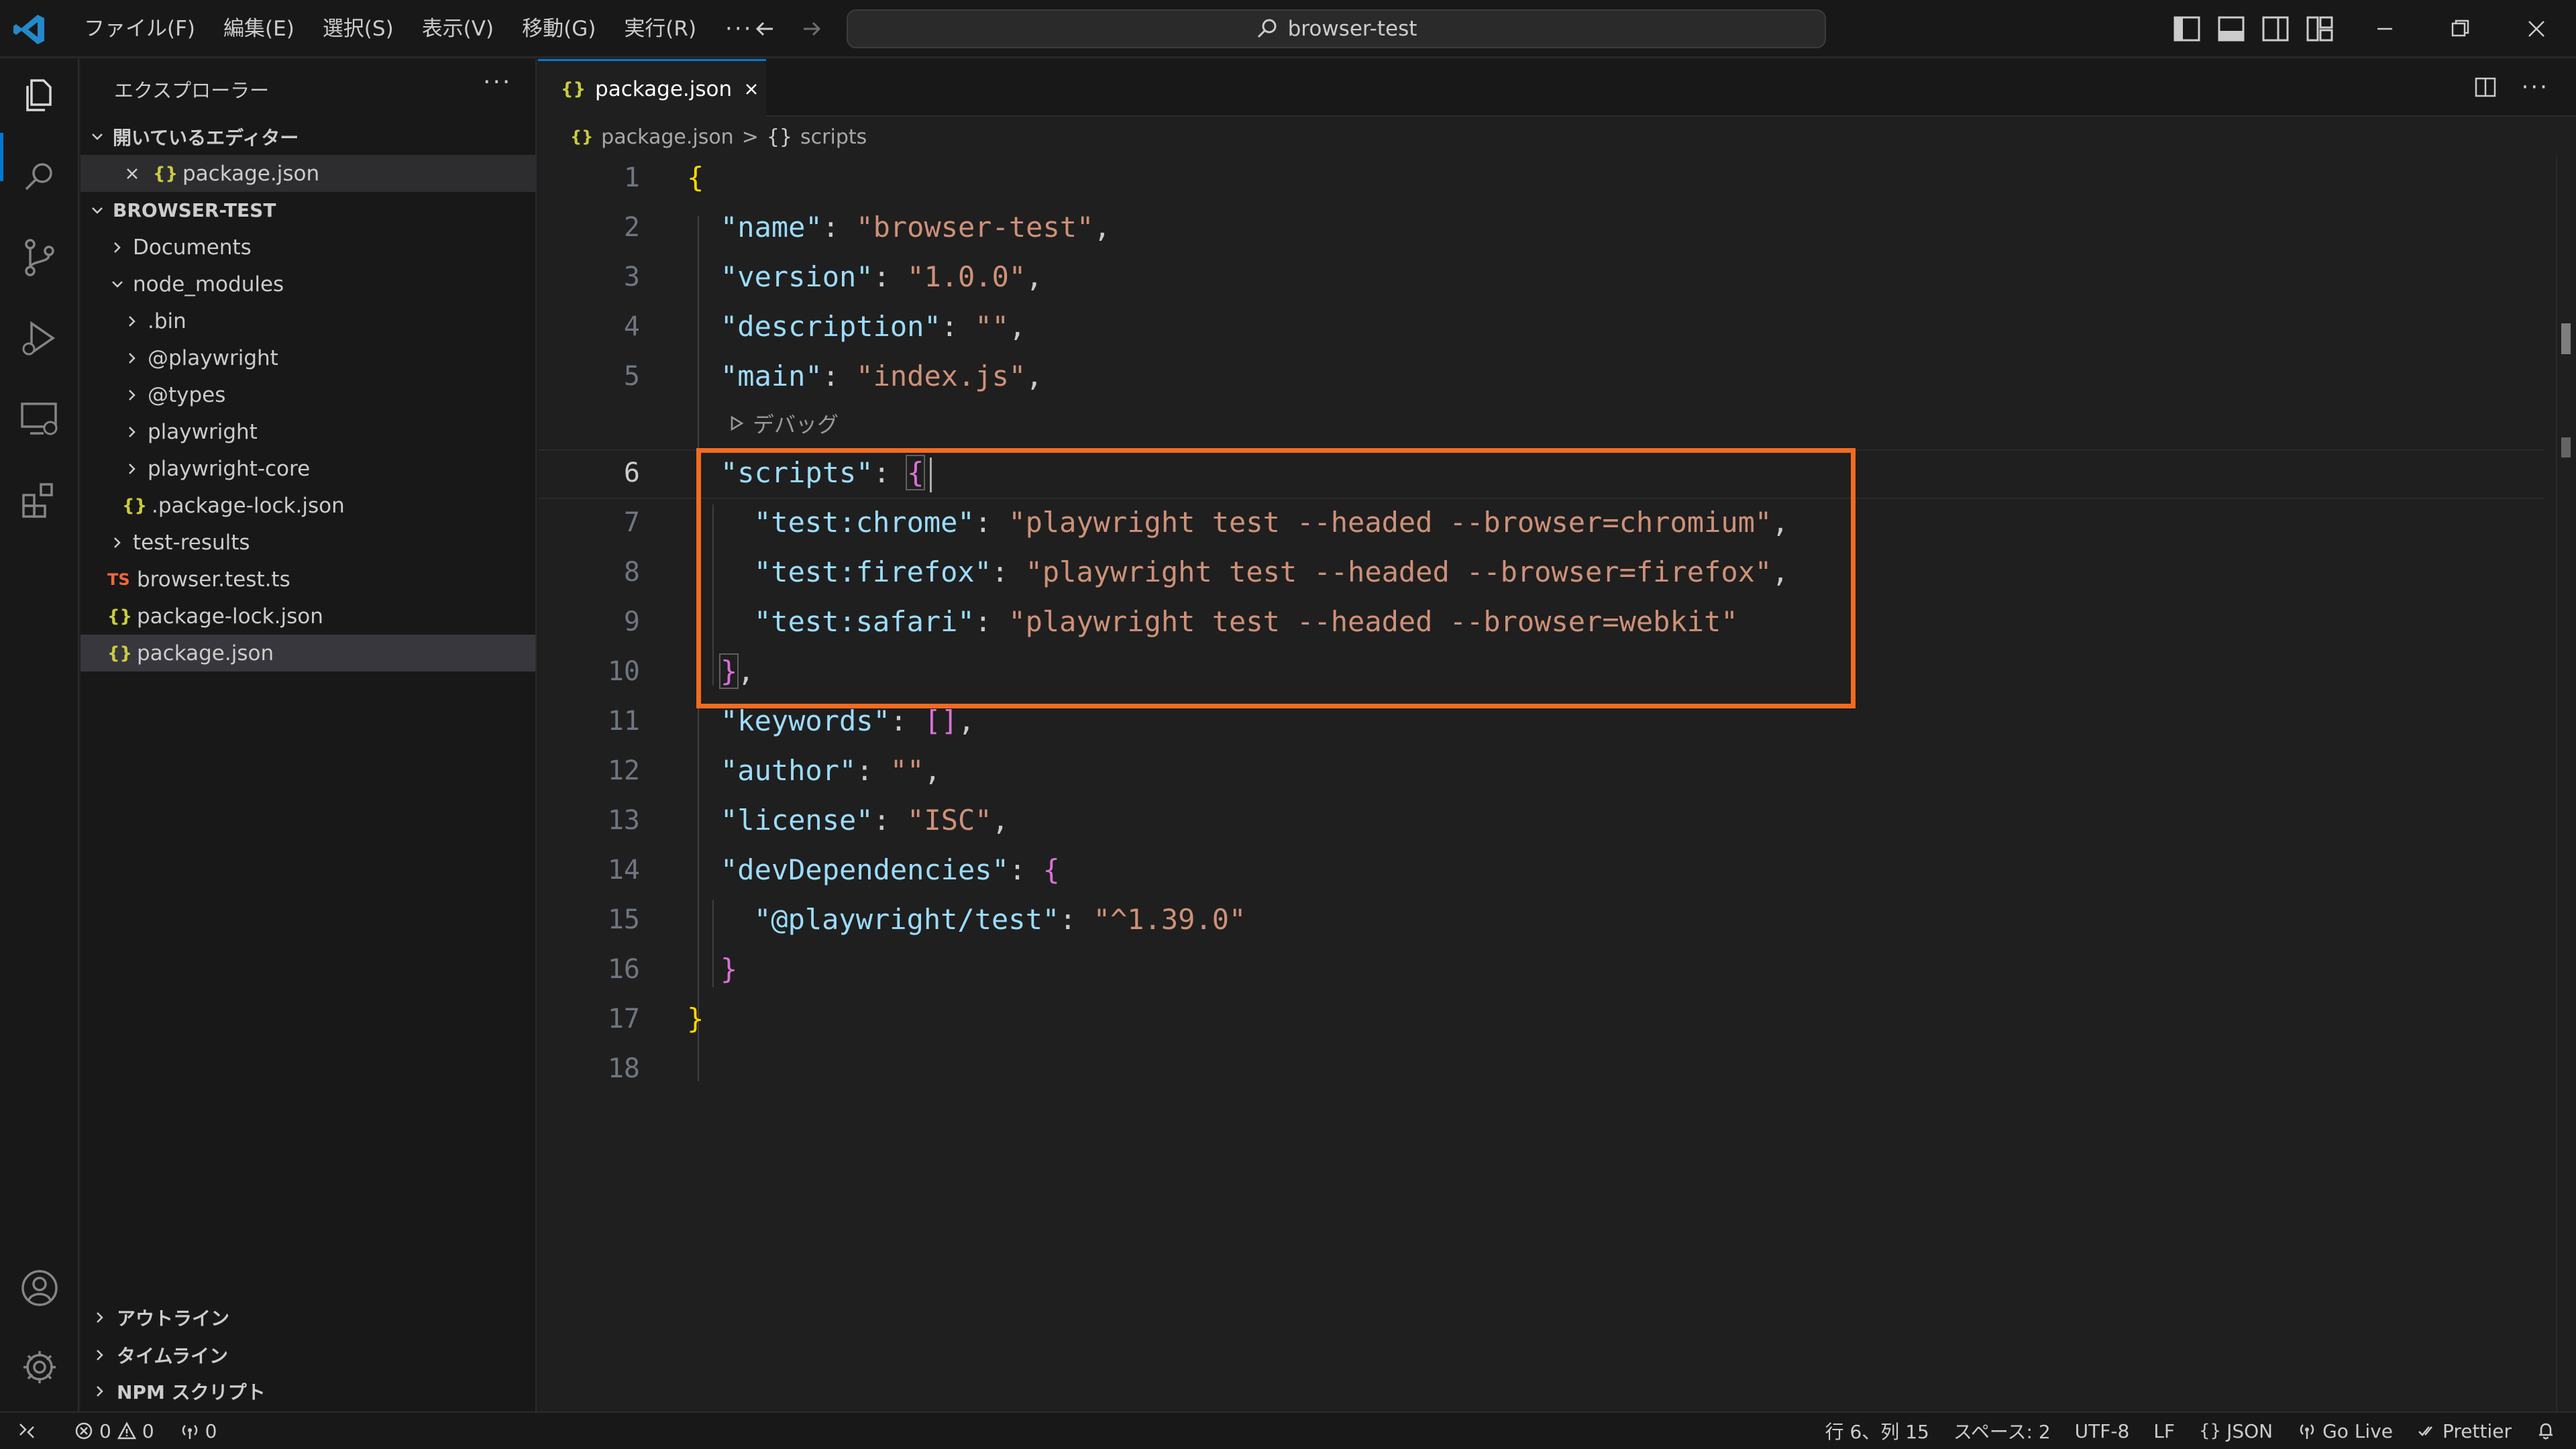 The width and height of the screenshot is (2576, 1449). I want to click on editor-scrollbar, so click(2566, 783).